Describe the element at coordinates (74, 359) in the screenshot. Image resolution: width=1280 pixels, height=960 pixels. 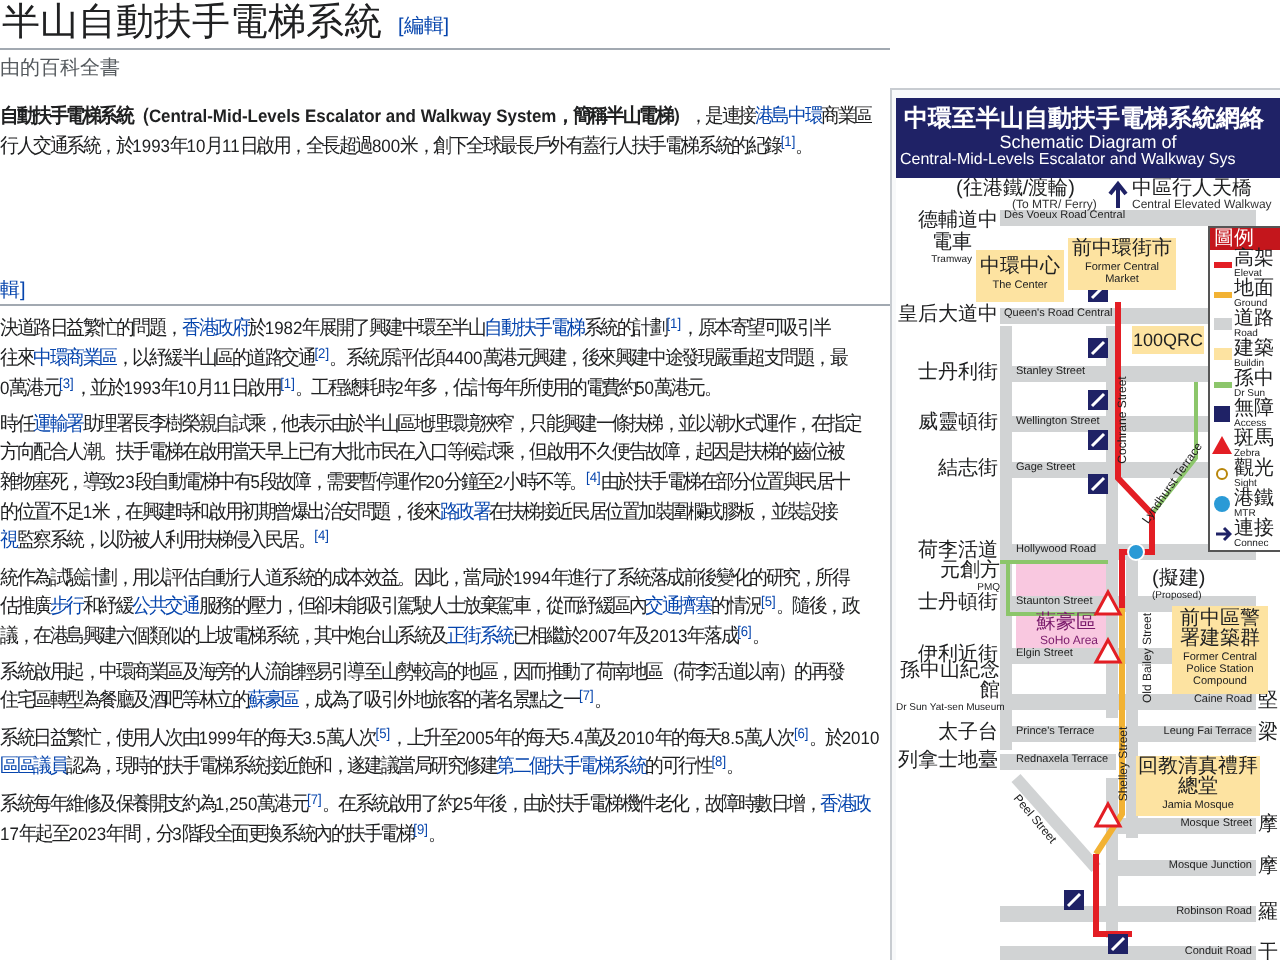
I see `link: 中環商業區` at that location.